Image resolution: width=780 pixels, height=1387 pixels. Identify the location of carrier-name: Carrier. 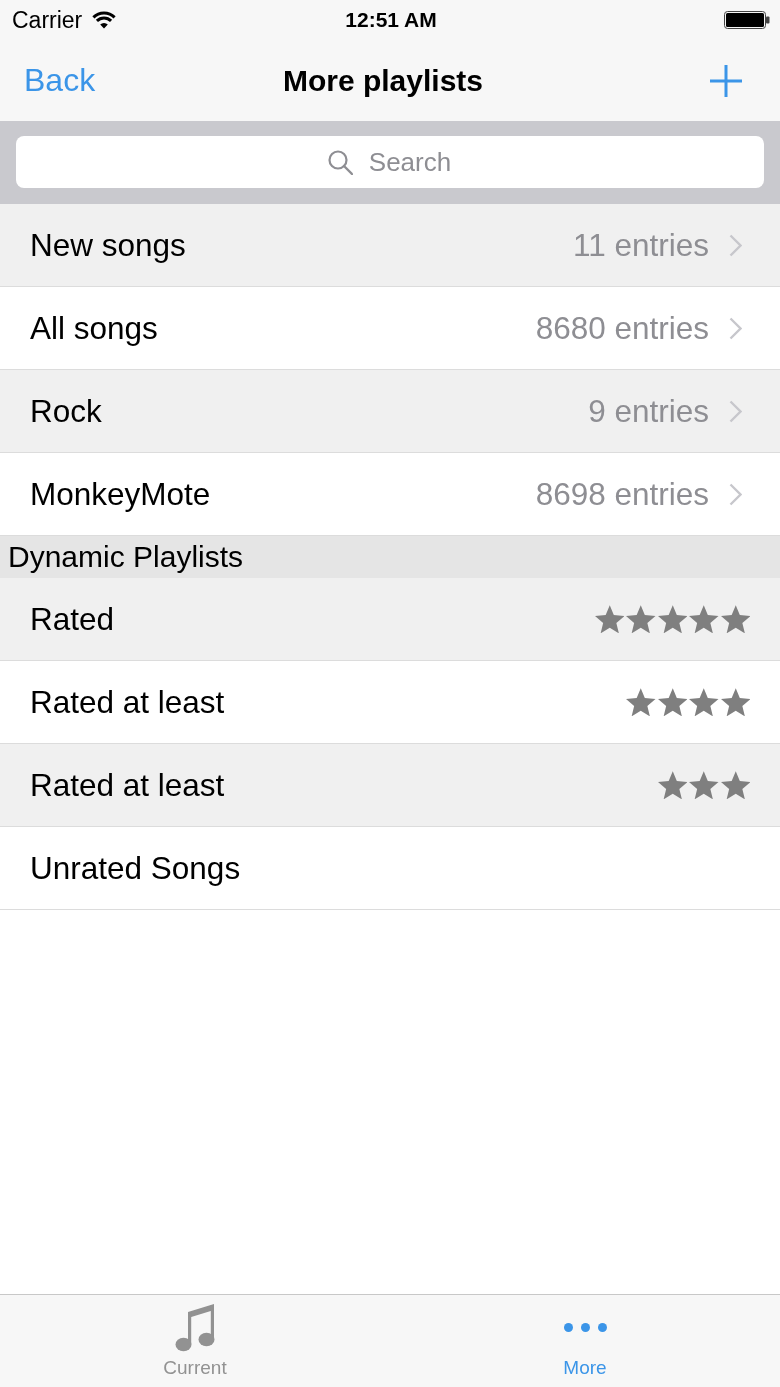
(47, 20).